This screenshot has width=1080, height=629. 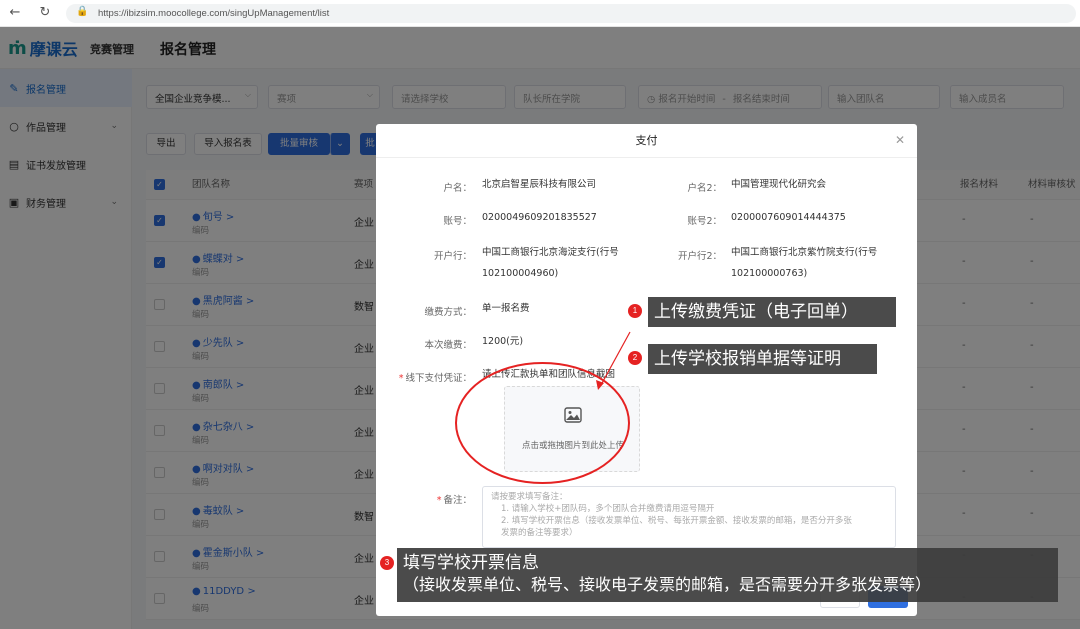 I want to click on remark-placeholder-line: 请按要求填写备注：, so click(x=529, y=497).